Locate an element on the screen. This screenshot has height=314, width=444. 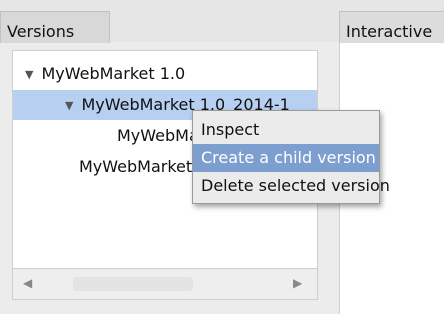
scroll-left-icon: ◀ is located at coordinates (27, 283).